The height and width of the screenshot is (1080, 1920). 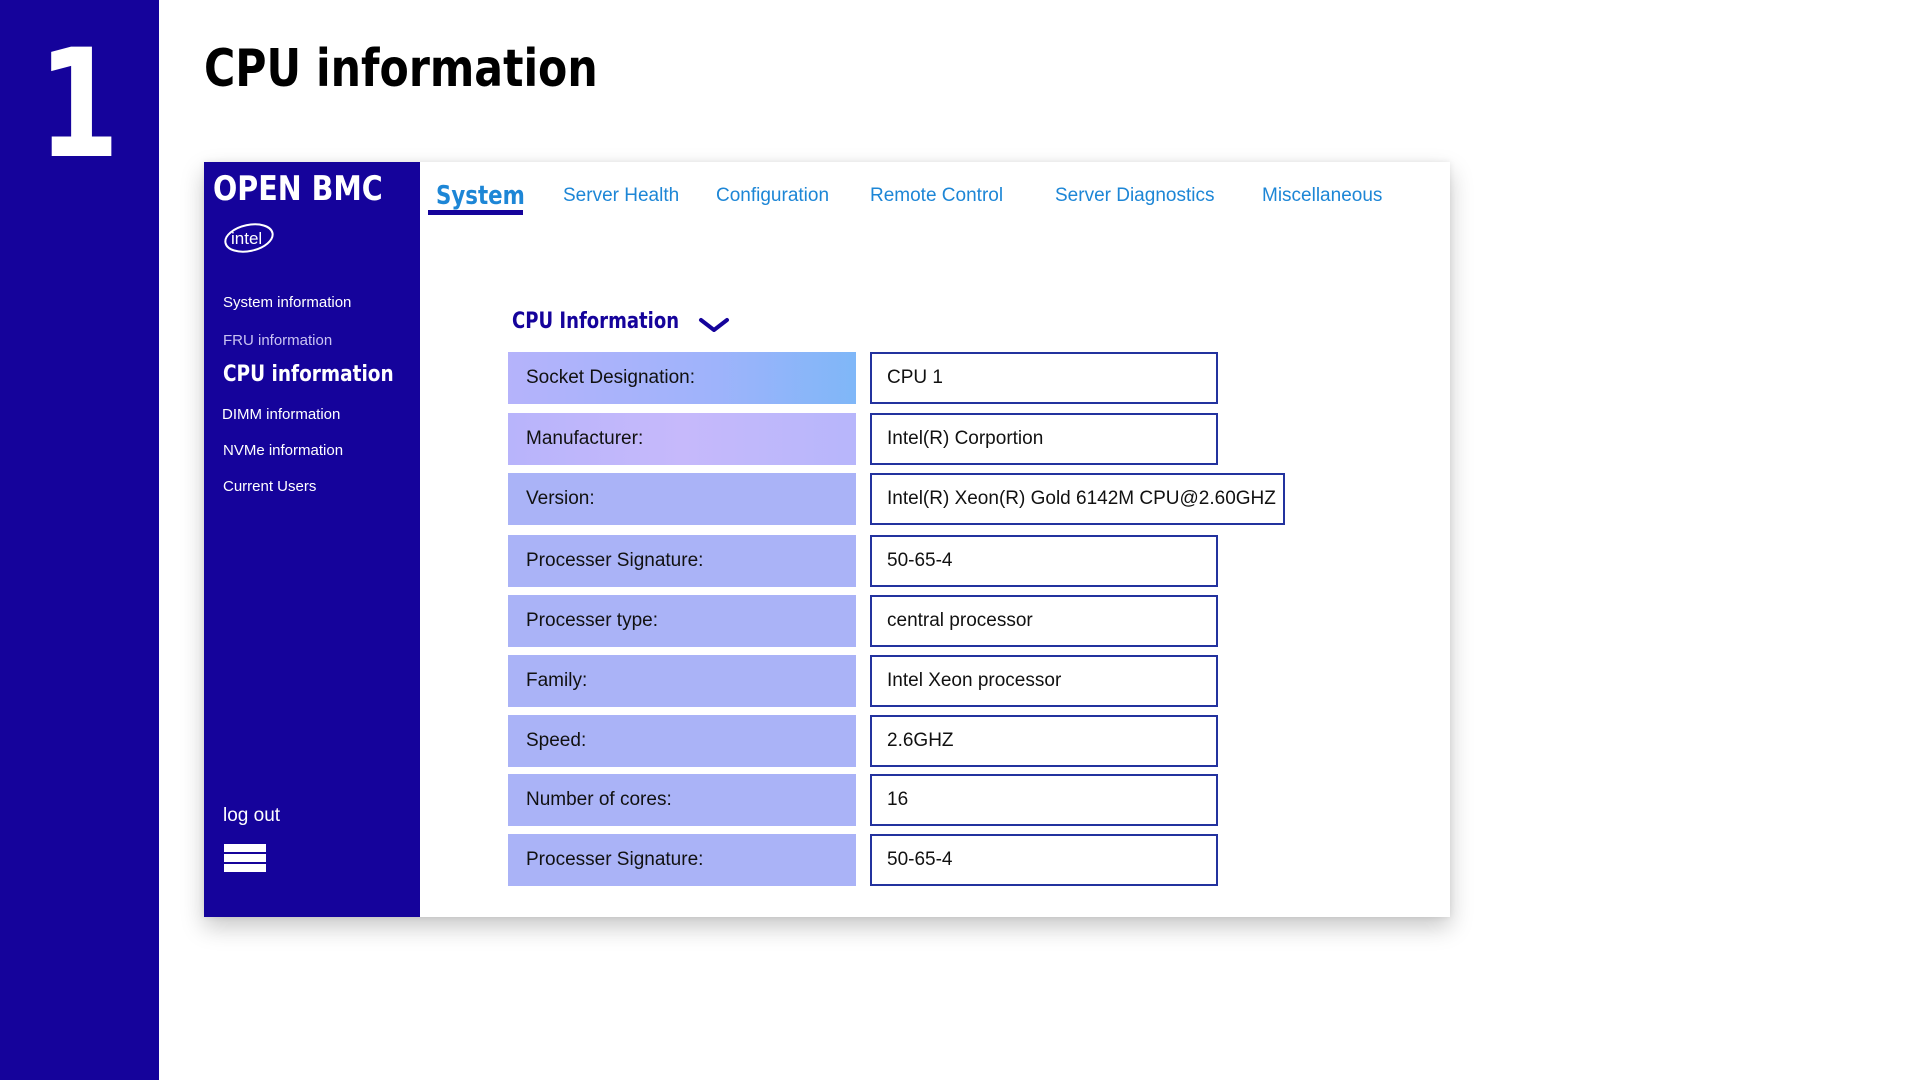 I want to click on field-value: Intel Xeon processor, so click(x=1044, y=681).